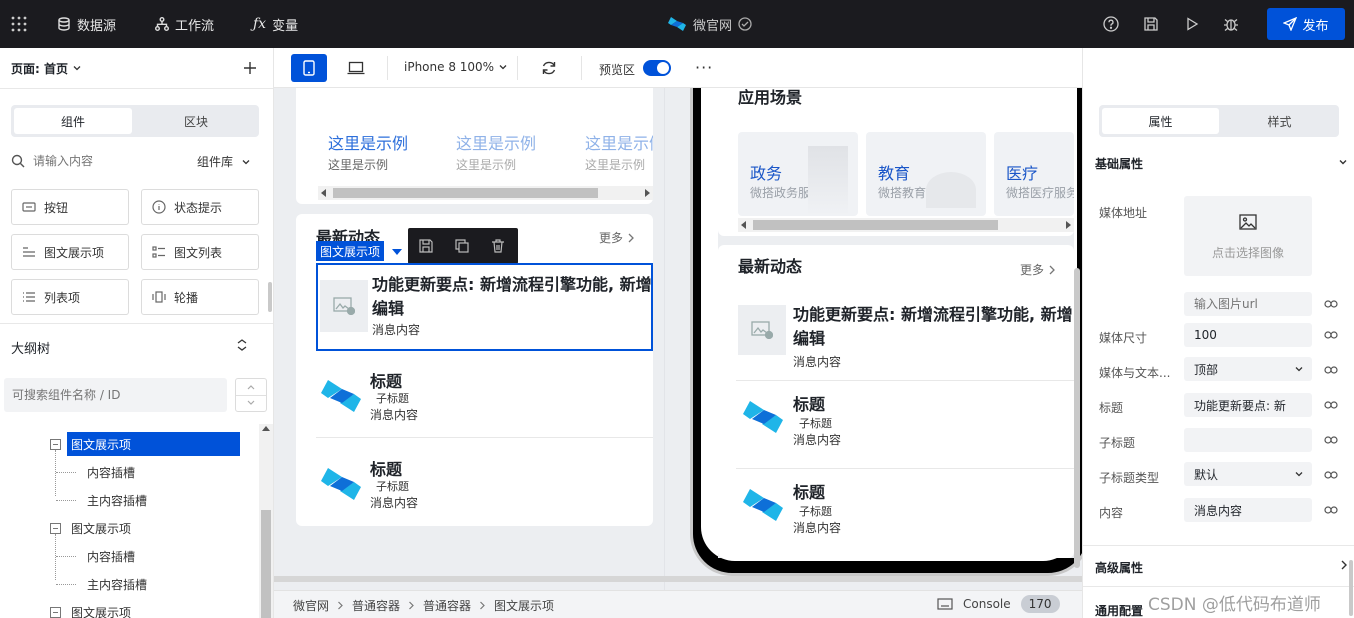 The height and width of the screenshot is (618, 1354). What do you see at coordinates (1234, 605) in the screenshot?
I see `watermark: CSDN @低代码布道师` at bounding box center [1234, 605].